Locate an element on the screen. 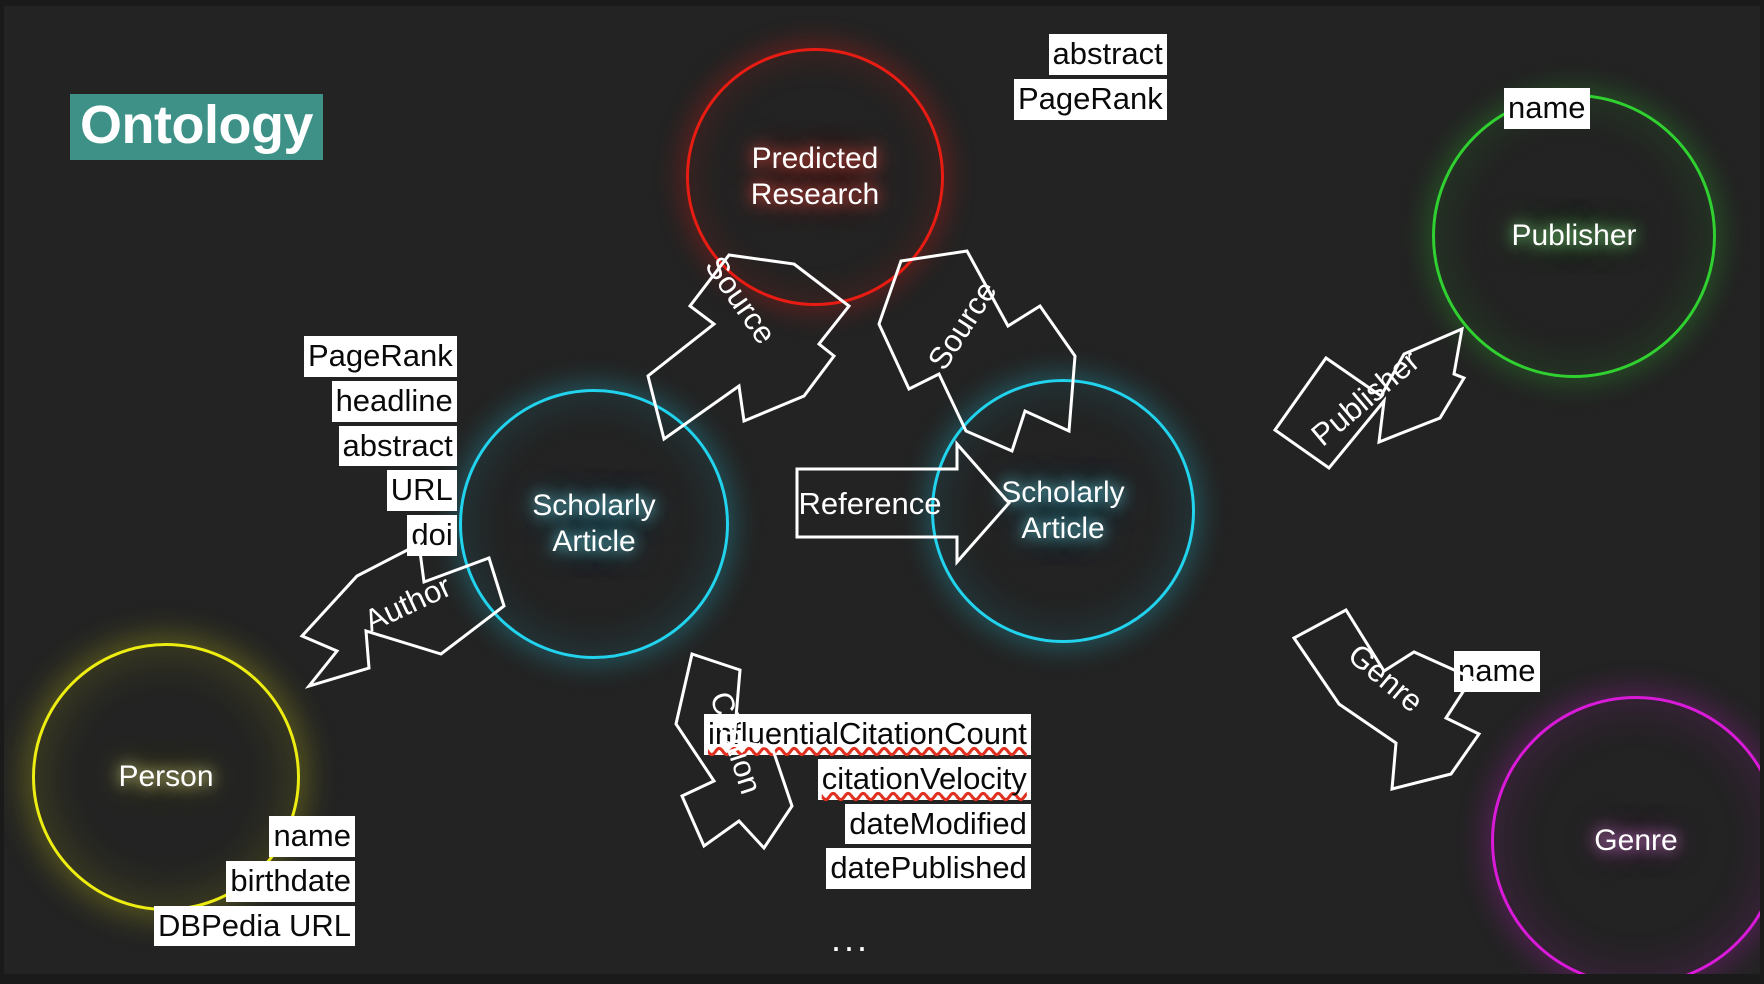 This screenshot has width=1764, height=984. properties-publisher: name is located at coordinates (1547, 110).